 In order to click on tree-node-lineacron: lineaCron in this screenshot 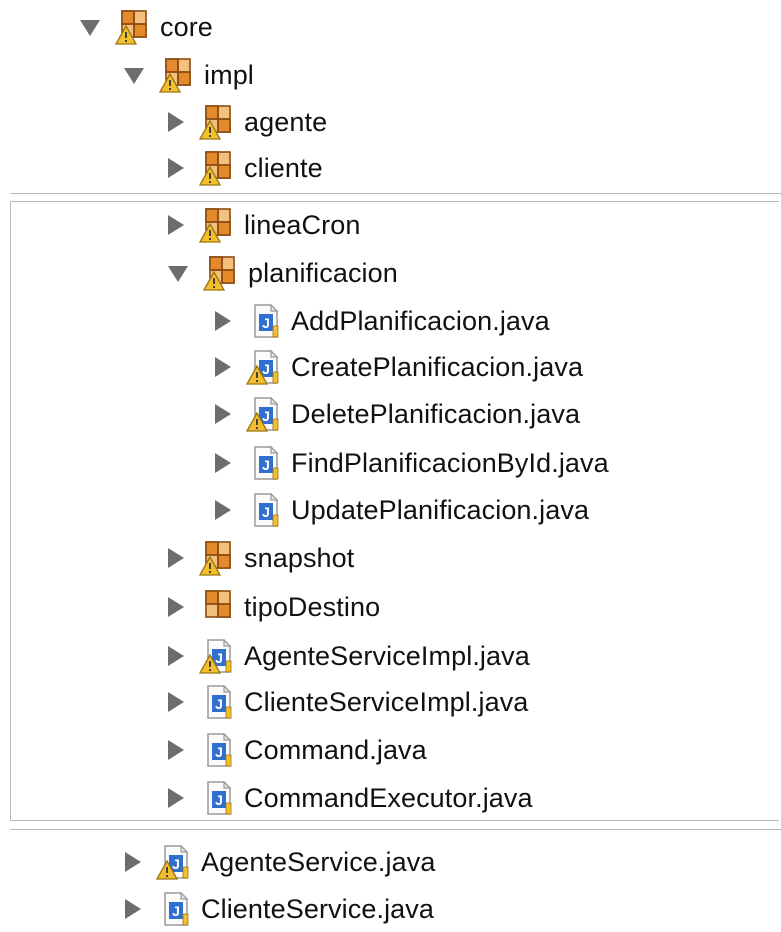, I will do `click(264, 225)`.